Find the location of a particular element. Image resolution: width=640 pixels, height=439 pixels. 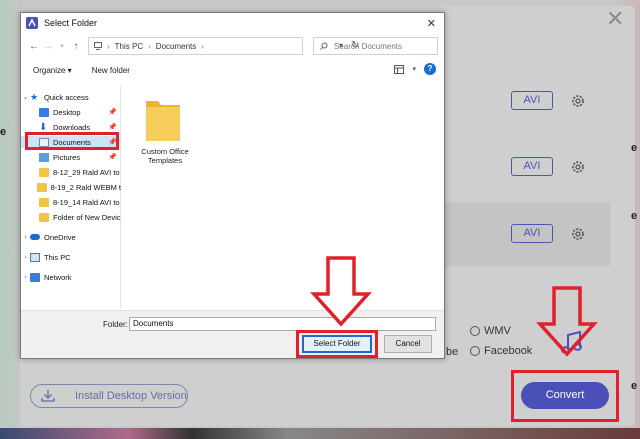

tree-item-desktop: Desktop 📌 is located at coordinates (71, 112).